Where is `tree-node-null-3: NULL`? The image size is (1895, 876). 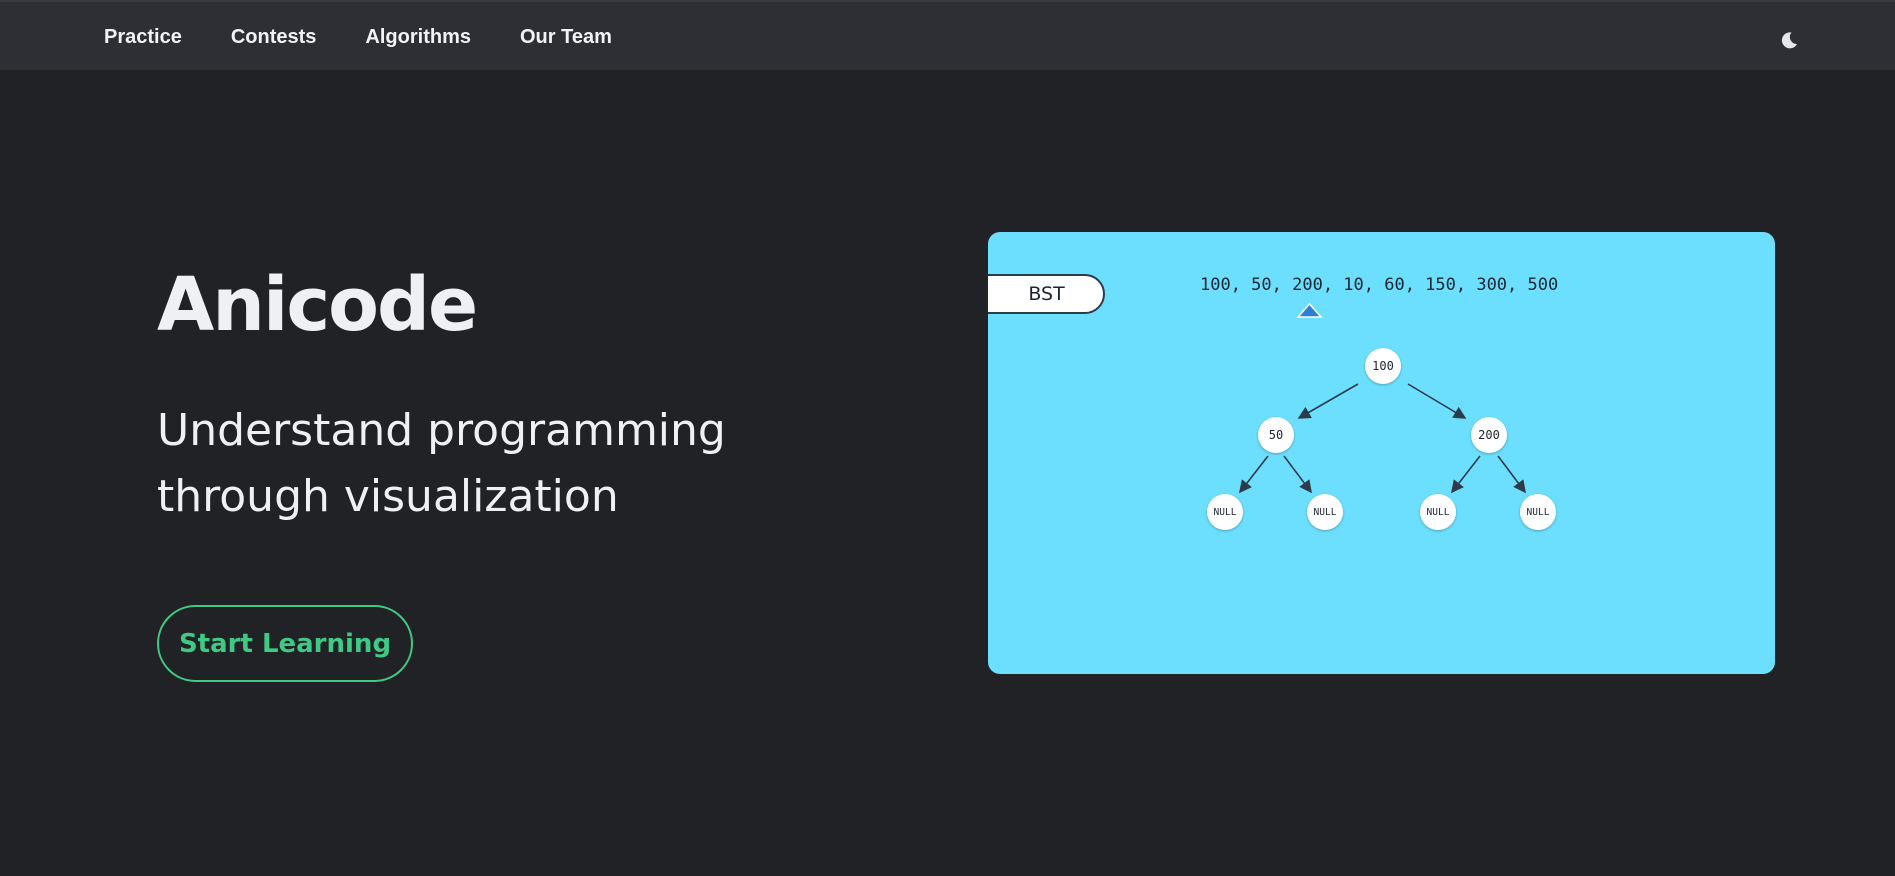
tree-node-null-3: NULL is located at coordinates (1438, 512).